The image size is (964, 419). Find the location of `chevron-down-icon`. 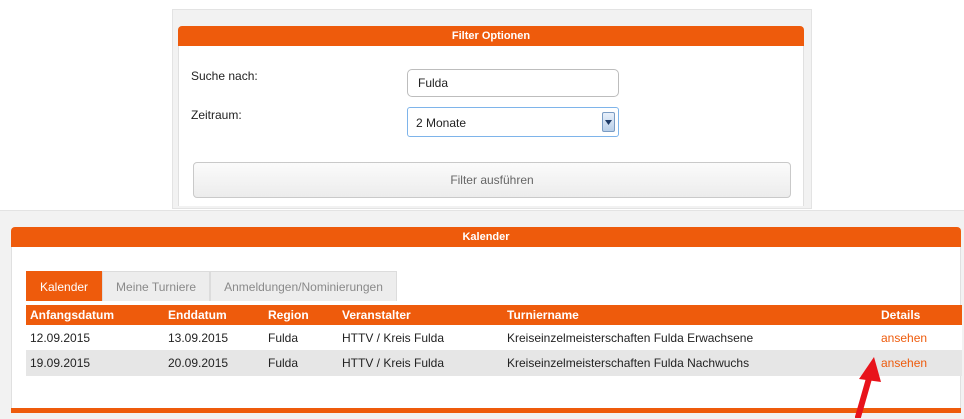

chevron-down-icon is located at coordinates (608, 122).